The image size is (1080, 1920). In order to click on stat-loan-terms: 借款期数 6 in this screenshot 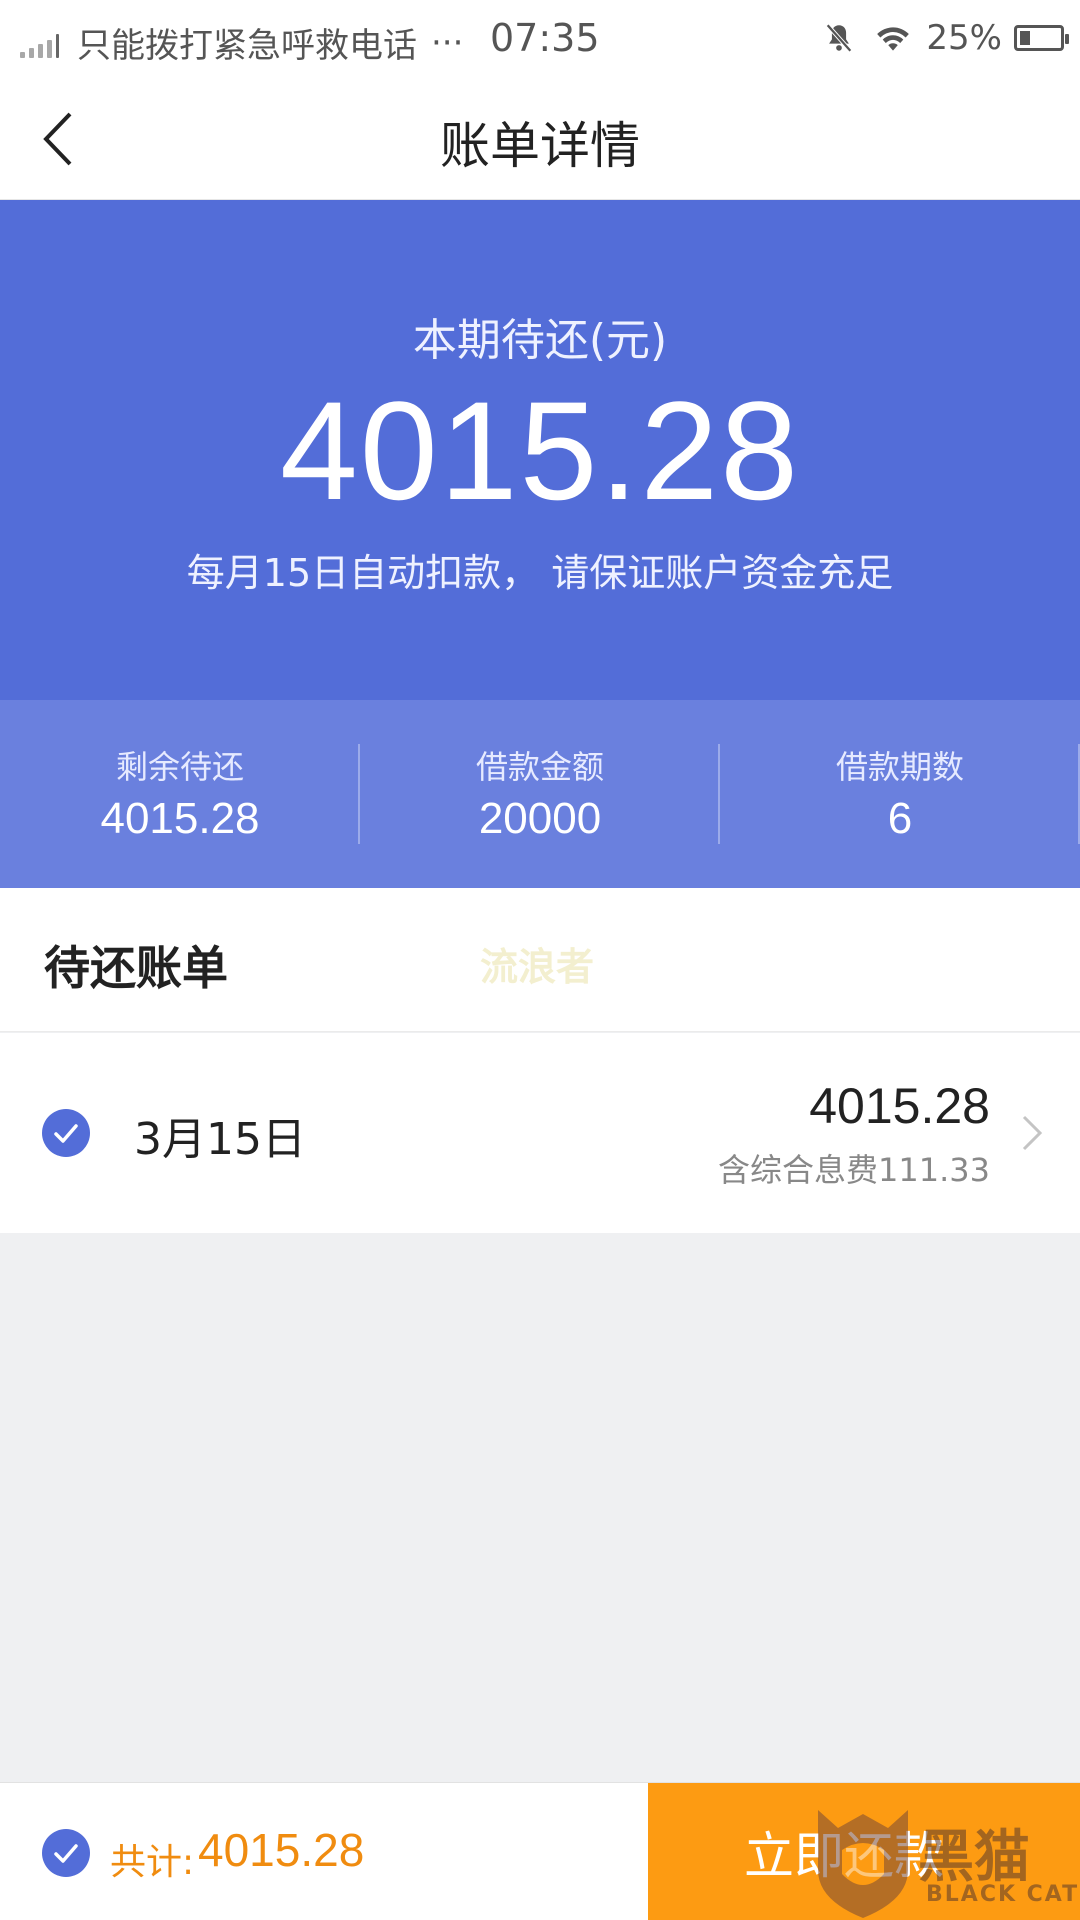, I will do `click(900, 794)`.